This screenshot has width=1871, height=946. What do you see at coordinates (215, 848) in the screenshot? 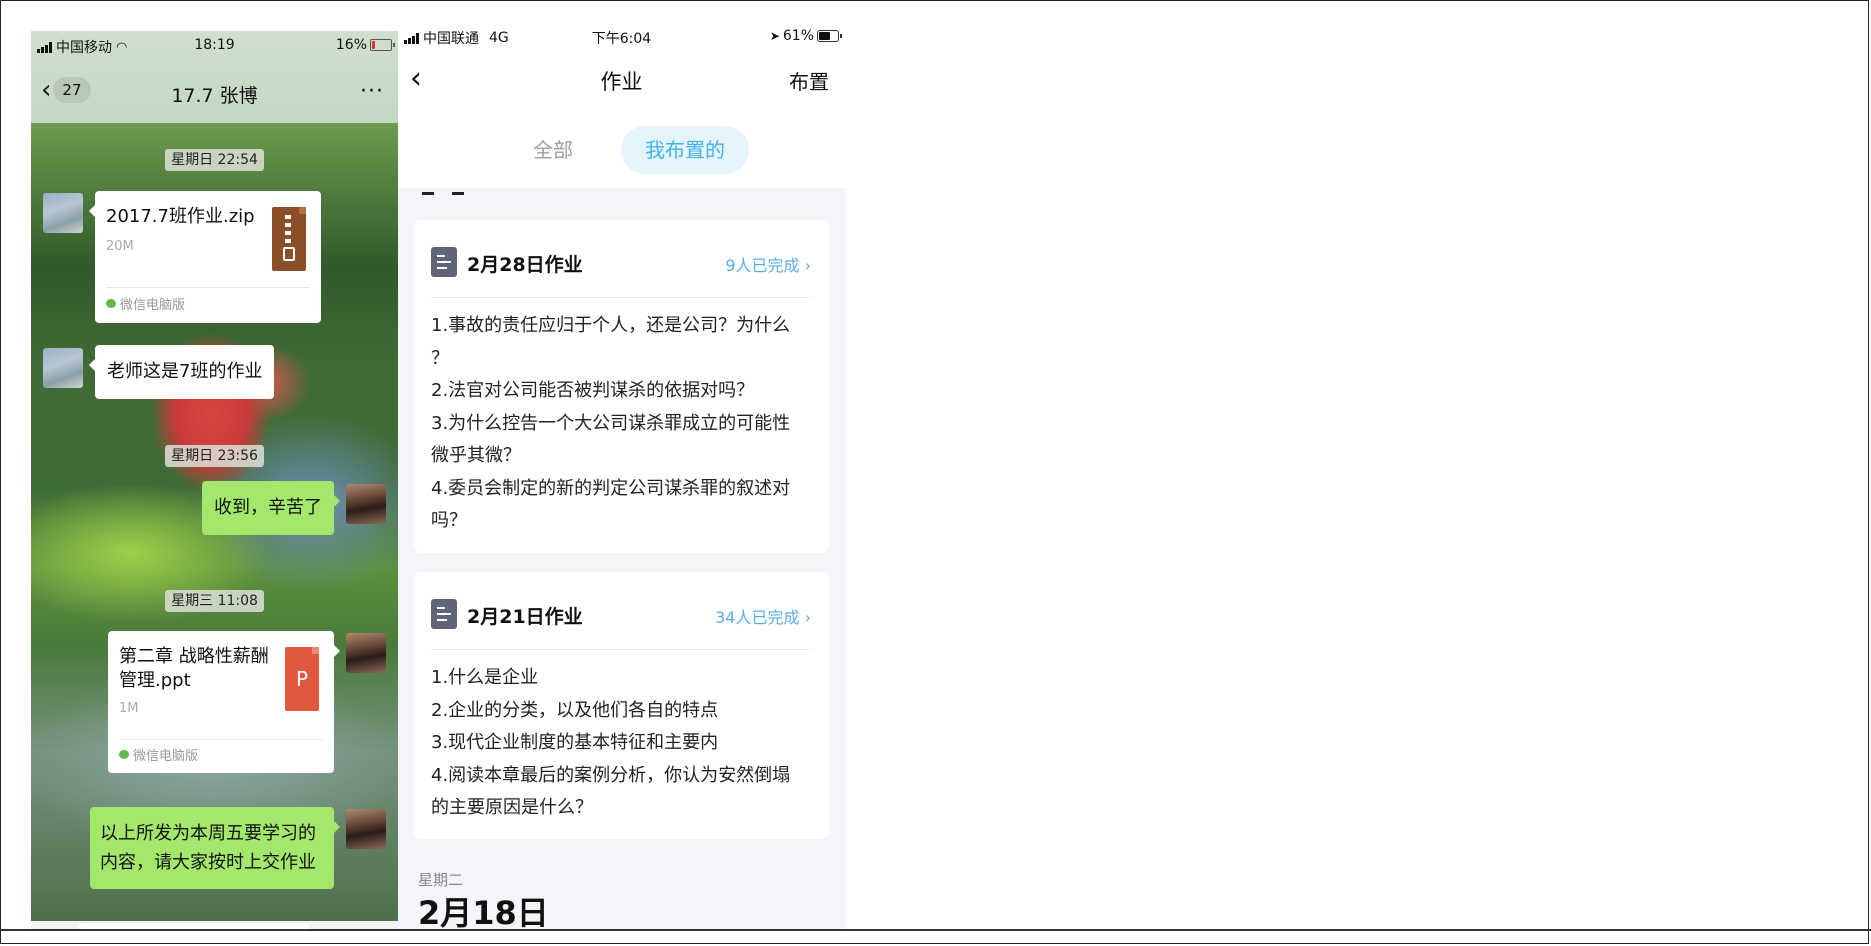
I see `text-message-self: 以上所发为本周五要学习的内容，请大家按时上交作业` at bounding box center [215, 848].